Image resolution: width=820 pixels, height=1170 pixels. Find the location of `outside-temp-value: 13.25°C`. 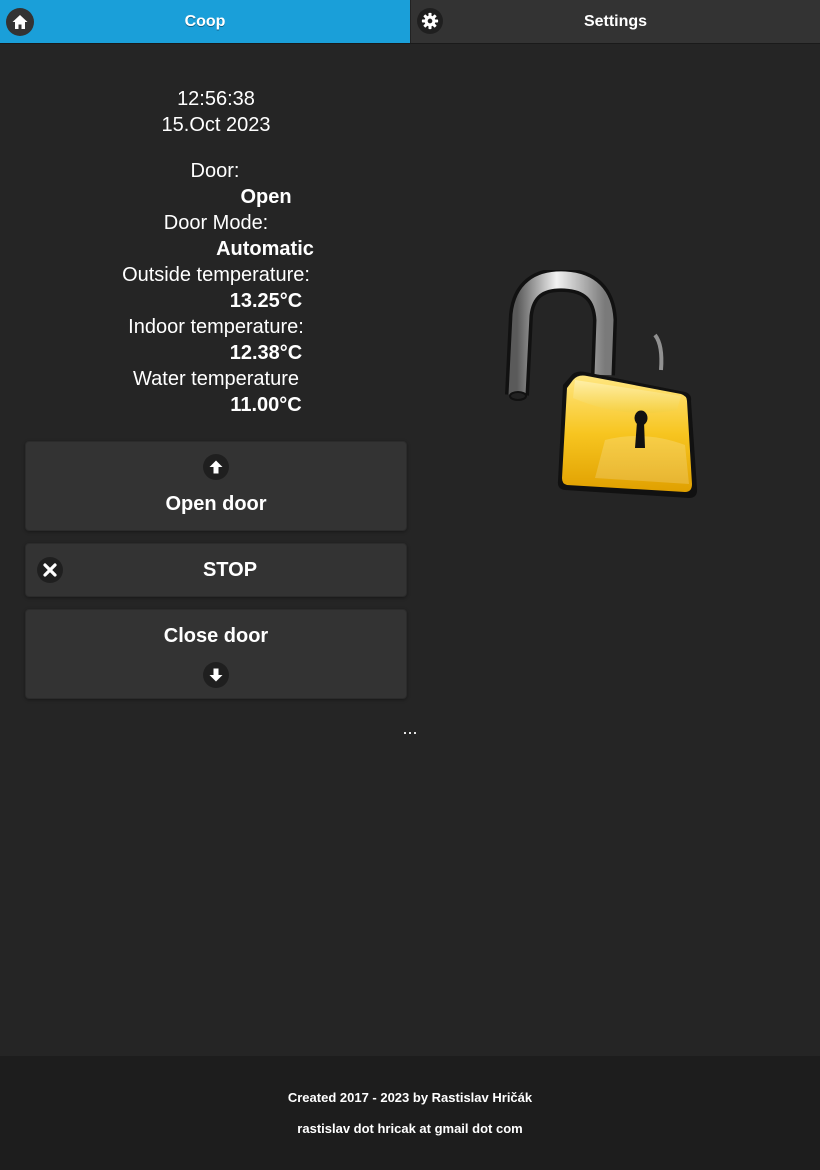

outside-temp-value: 13.25°C is located at coordinates (266, 301).